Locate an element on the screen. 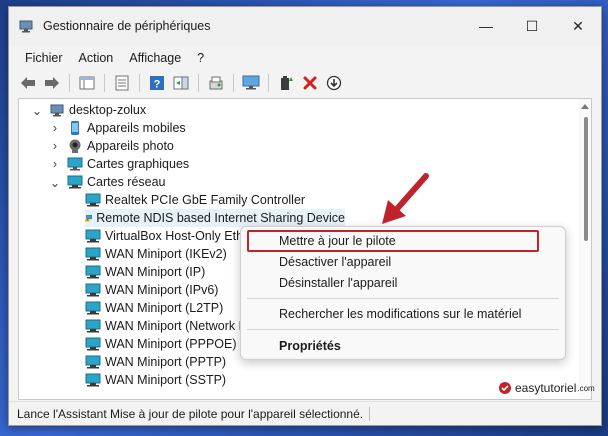 The width and height of the screenshot is (608, 436). close-icon: ✕ is located at coordinates (578, 25).